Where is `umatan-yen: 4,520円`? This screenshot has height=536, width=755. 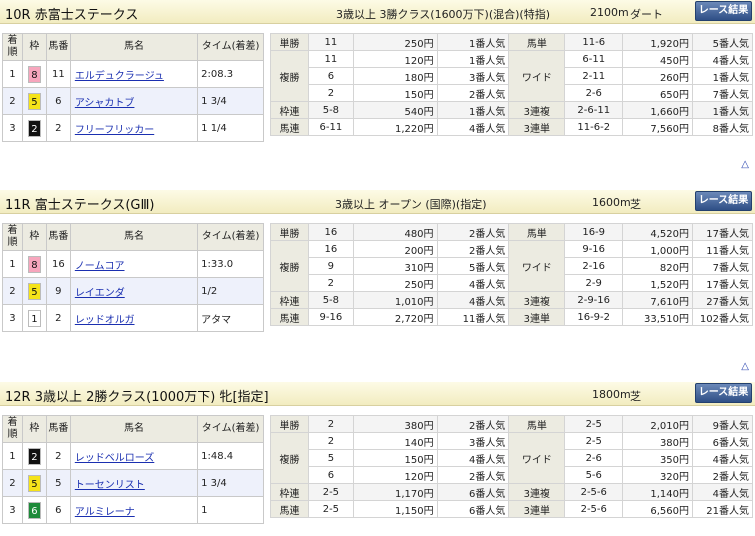
umatan-yen: 4,520円 is located at coordinates (657, 232).